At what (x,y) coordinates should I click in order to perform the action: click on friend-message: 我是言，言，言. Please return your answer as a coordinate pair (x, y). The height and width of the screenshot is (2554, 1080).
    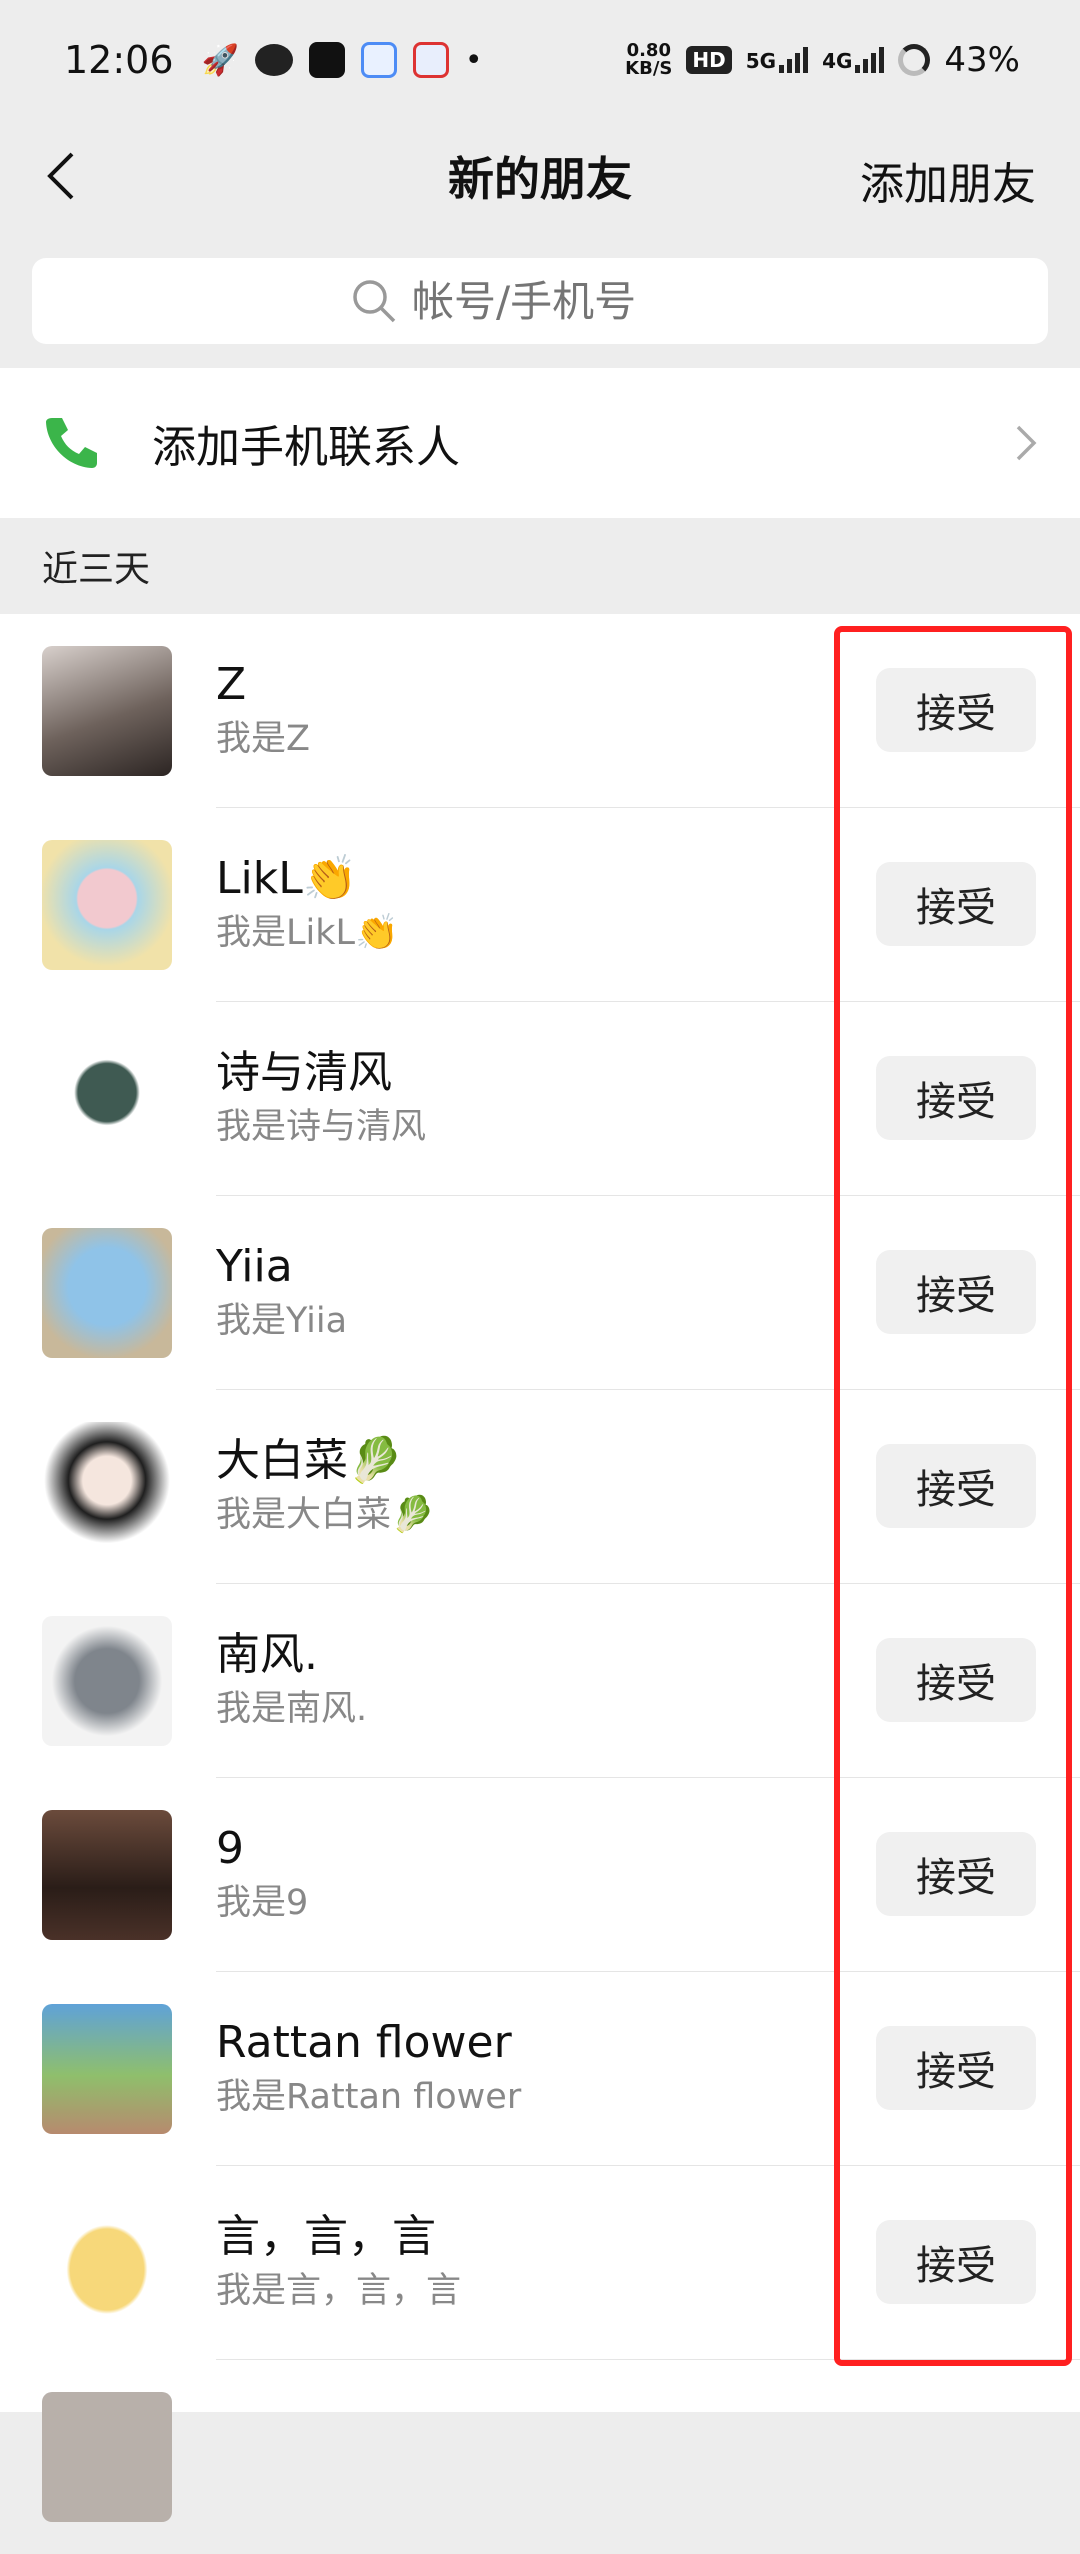
    Looking at the image, I should click on (339, 2291).